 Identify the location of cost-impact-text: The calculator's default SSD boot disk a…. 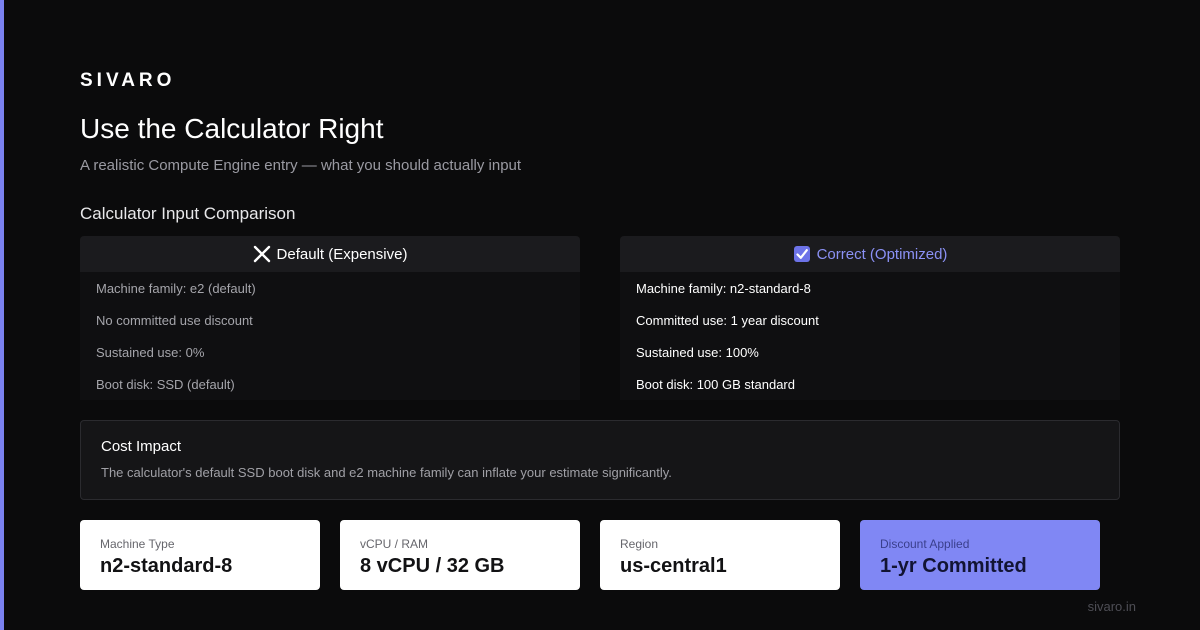
(386, 472).